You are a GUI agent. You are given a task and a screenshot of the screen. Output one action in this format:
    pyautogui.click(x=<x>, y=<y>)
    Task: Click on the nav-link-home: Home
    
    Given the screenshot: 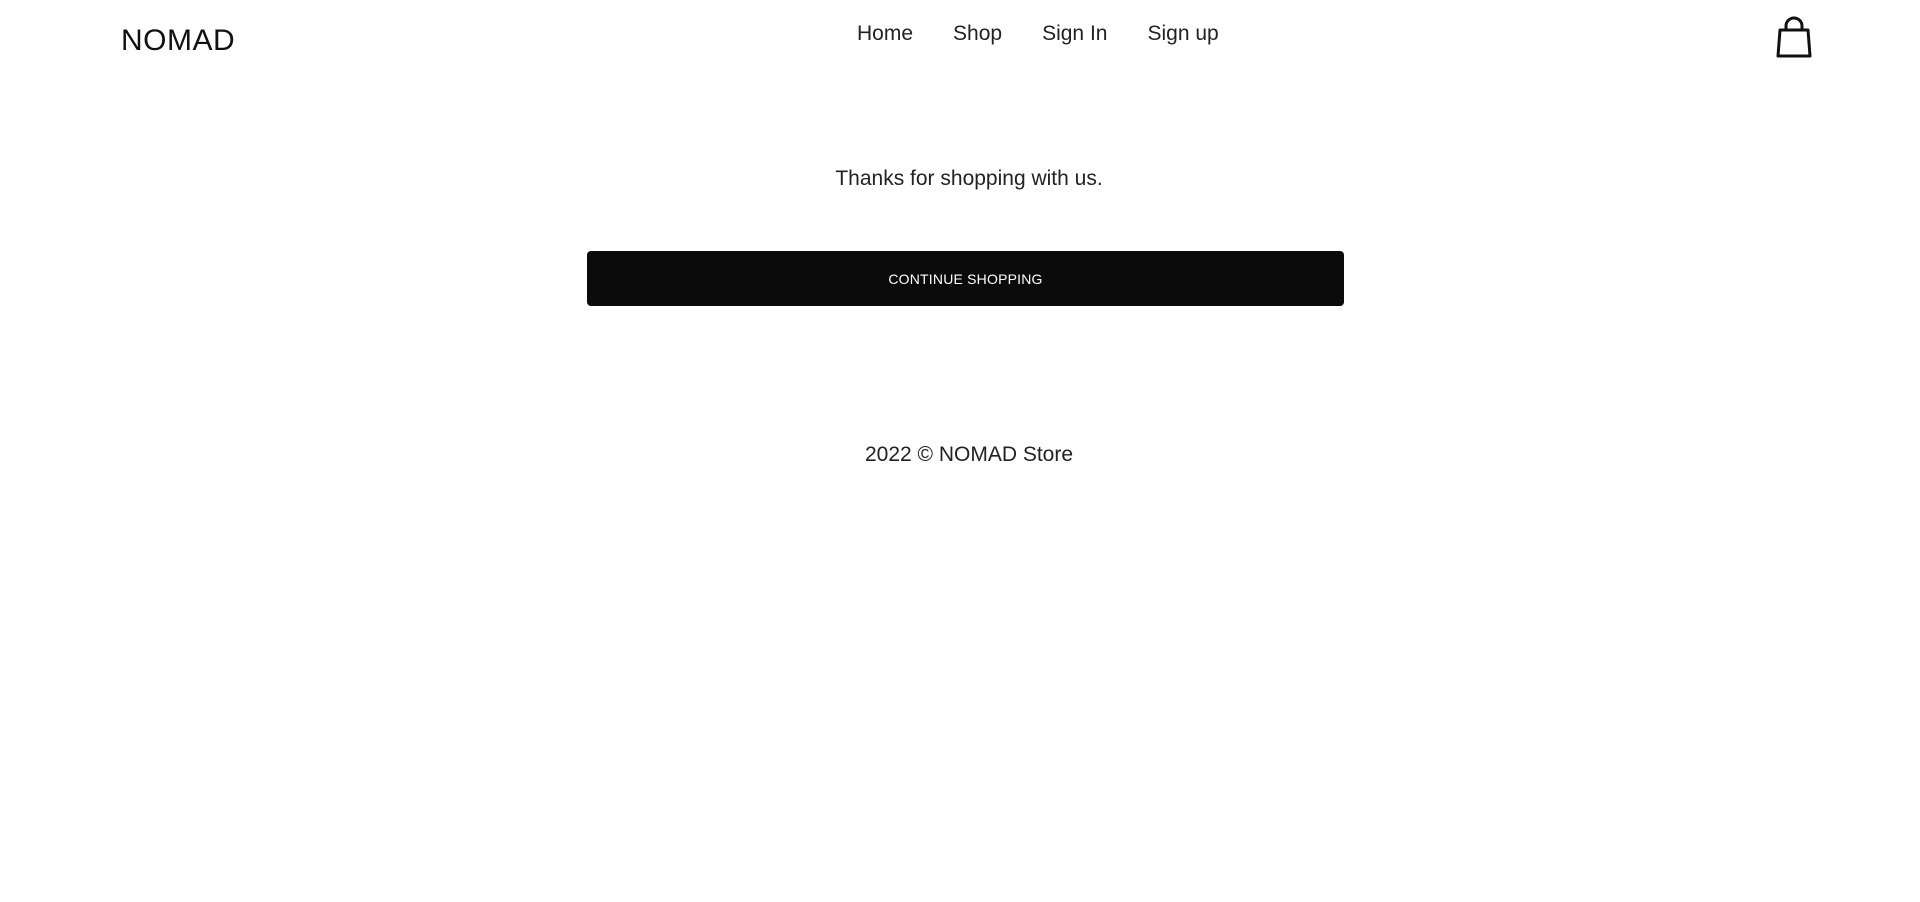 What is the action you would take?
    pyautogui.click(x=885, y=34)
    